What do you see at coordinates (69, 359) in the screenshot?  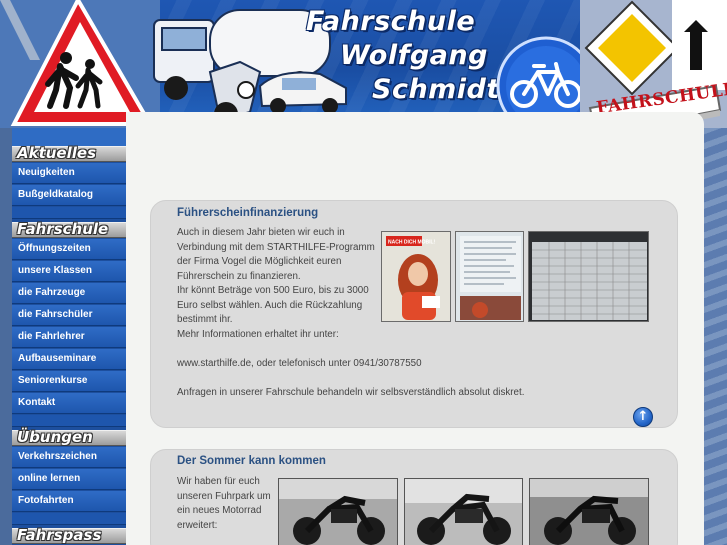 I see `sidebar-item-aufbauseminare: Aufbauseminare` at bounding box center [69, 359].